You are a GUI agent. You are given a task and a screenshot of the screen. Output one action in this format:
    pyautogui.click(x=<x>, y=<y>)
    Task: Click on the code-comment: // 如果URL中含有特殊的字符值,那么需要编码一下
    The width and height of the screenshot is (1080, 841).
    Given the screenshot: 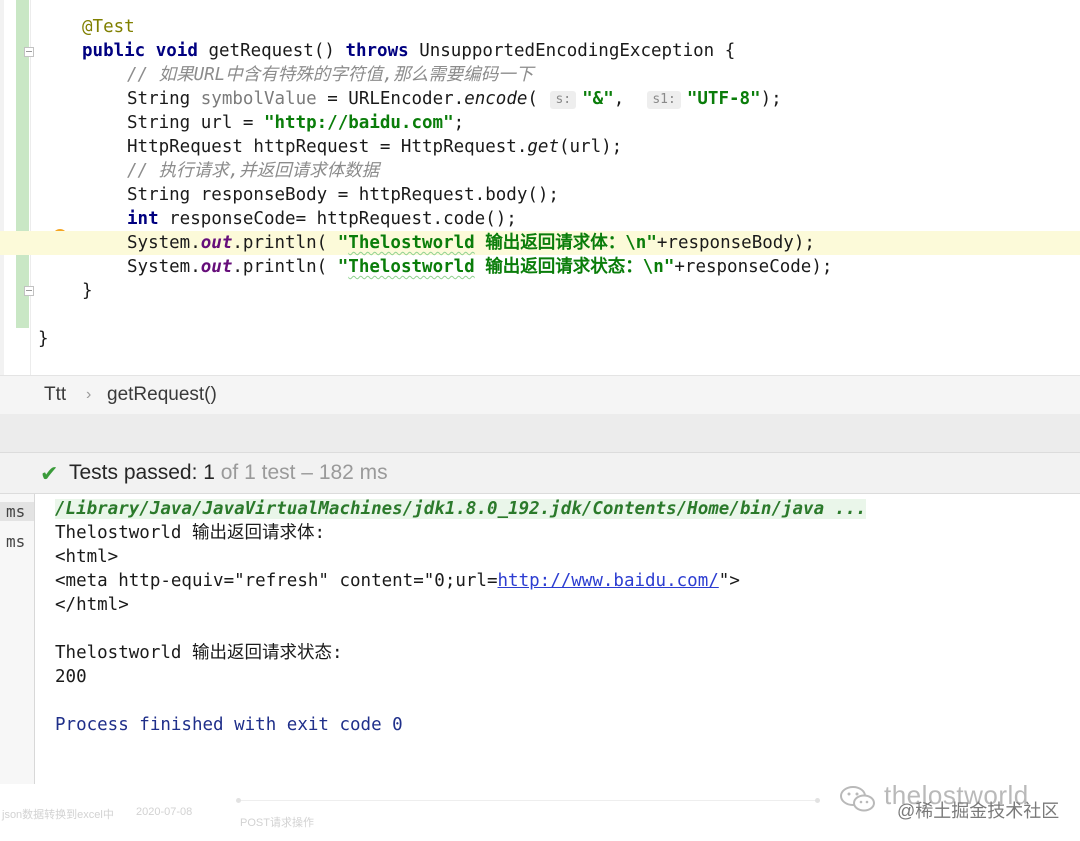 What is the action you would take?
    pyautogui.click(x=330, y=75)
    